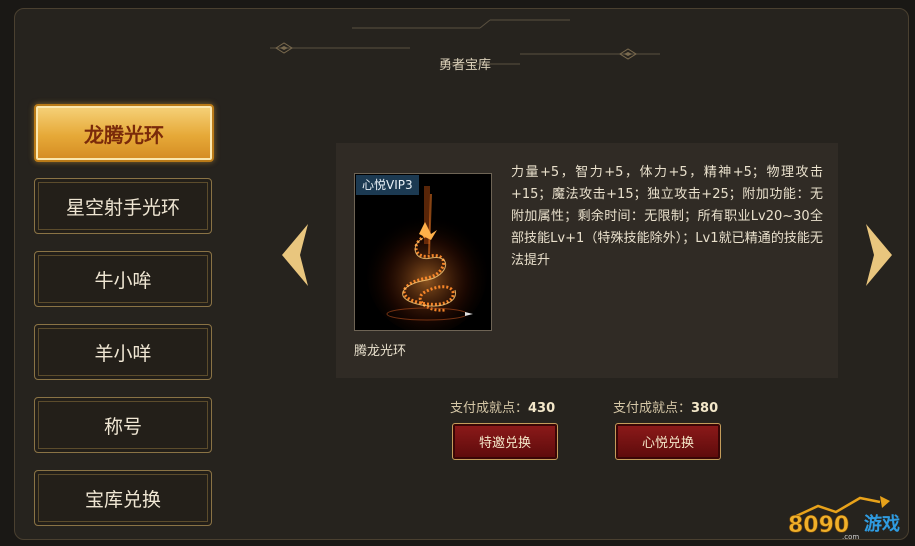  Describe the element at coordinates (818, 525) in the screenshot. I see `svg-text: 8090` at that location.